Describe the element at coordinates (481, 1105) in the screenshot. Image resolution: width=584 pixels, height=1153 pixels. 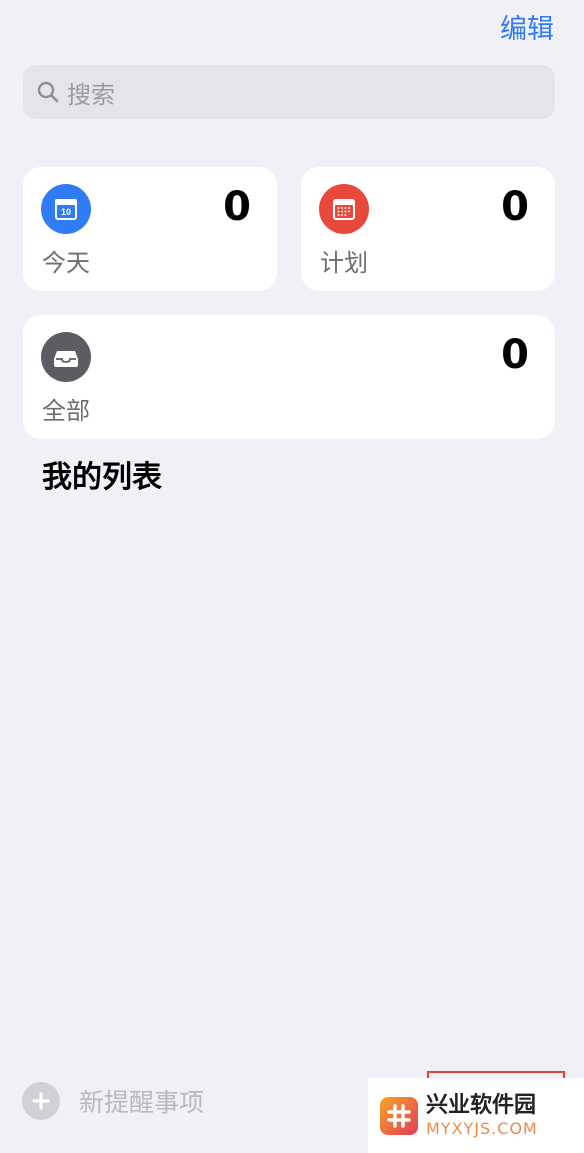
I see `watermark-cn: 兴业软件园` at that location.